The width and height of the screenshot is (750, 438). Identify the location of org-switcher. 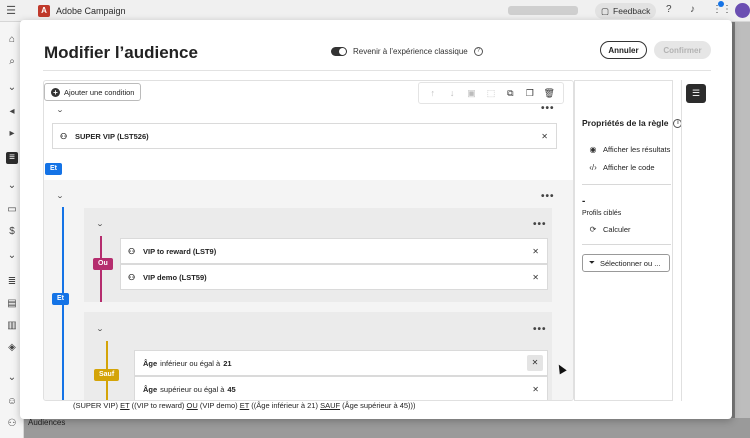
(543, 10).